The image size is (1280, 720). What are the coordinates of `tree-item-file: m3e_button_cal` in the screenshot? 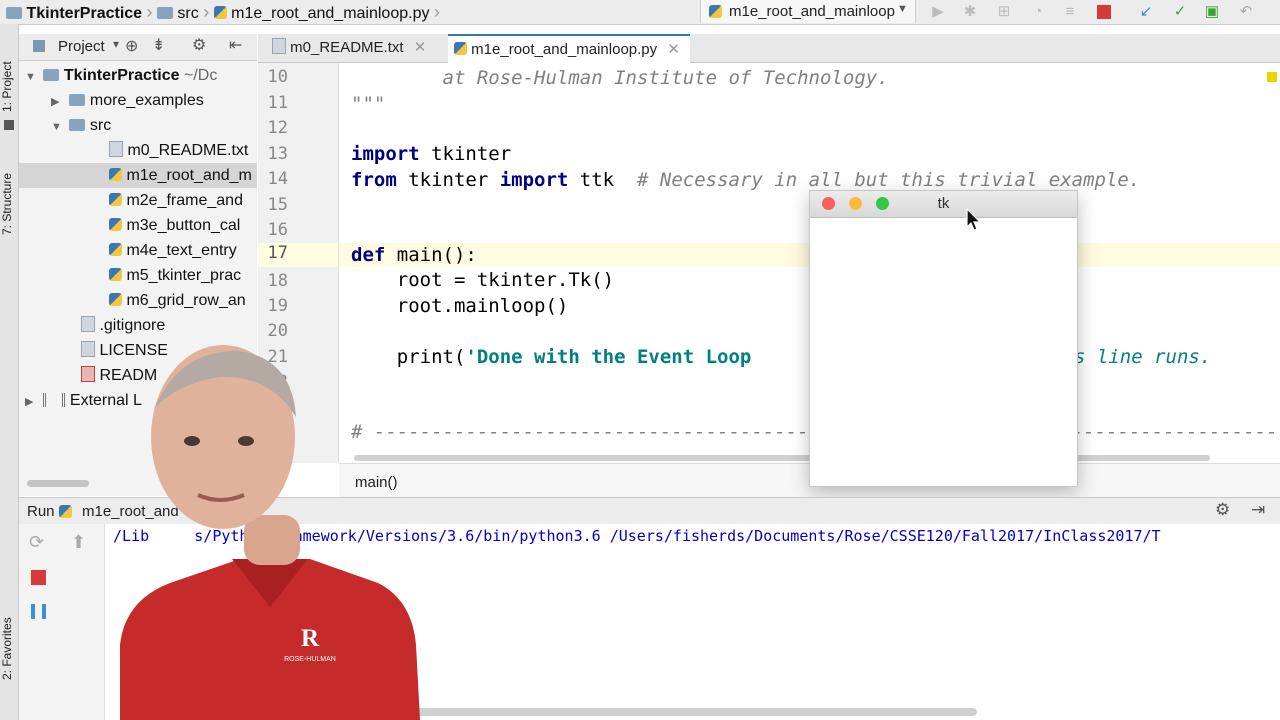 It's located at (129, 225).